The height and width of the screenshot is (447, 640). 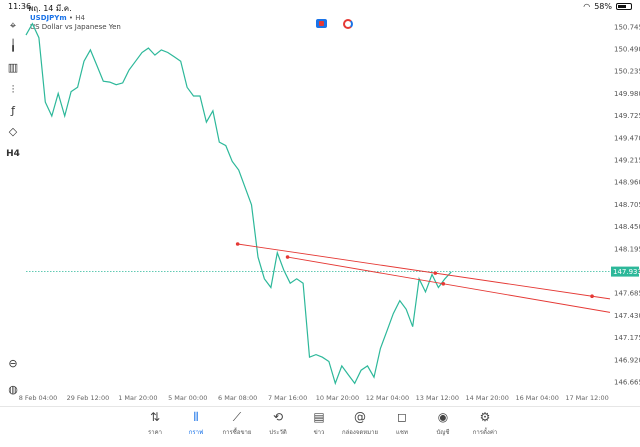 I want to click on nav-quotes-label: ราคา, so click(x=155, y=432).